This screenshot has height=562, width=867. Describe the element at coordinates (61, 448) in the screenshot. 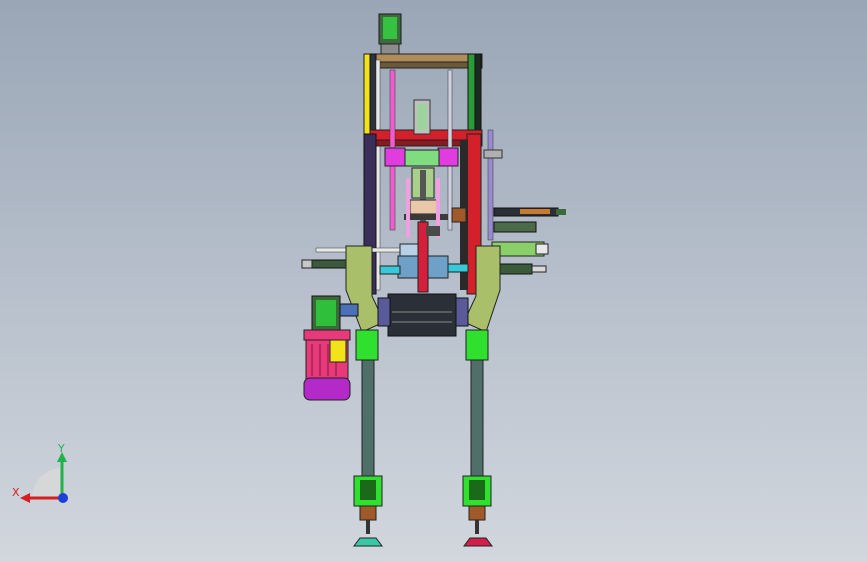

I see `y-axis-label: Y` at that location.